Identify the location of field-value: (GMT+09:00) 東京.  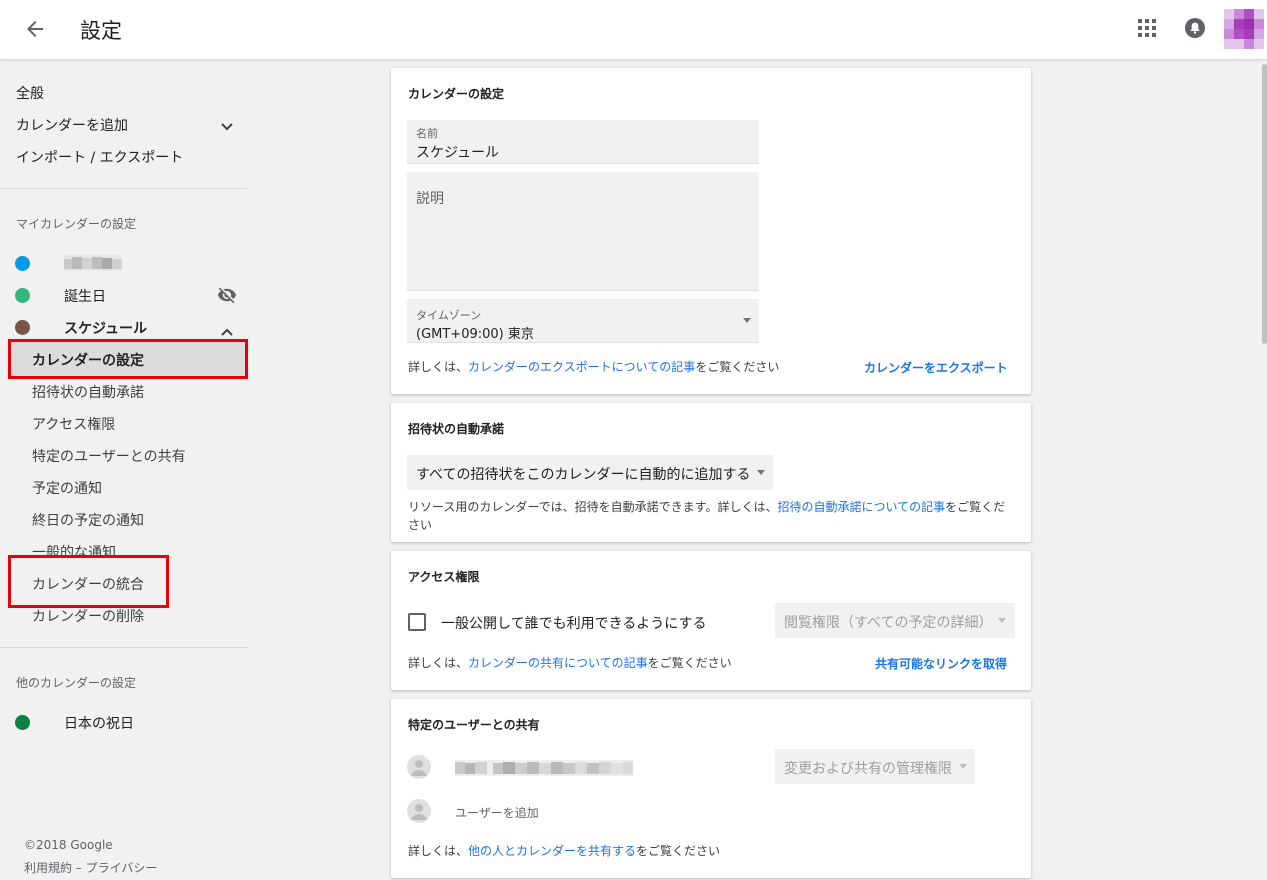
(475, 334).